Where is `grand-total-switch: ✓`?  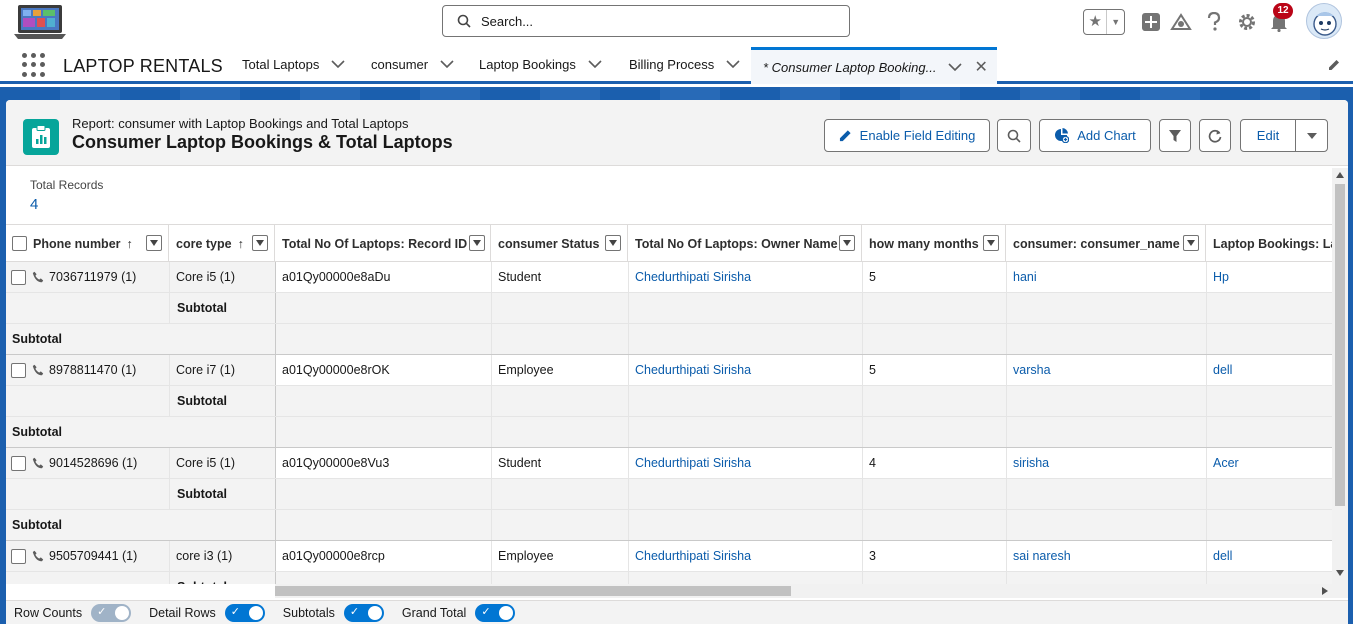 grand-total-switch: ✓ is located at coordinates (495, 612).